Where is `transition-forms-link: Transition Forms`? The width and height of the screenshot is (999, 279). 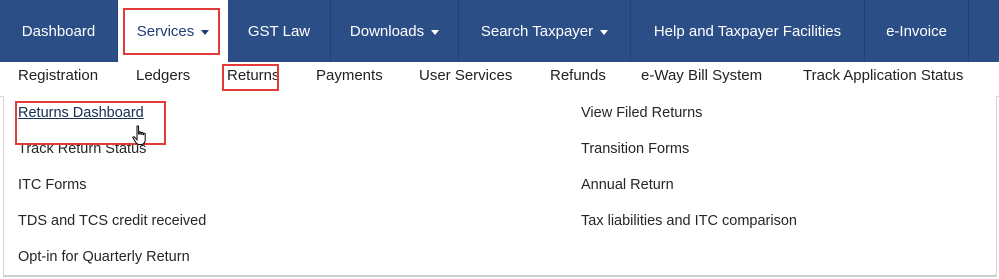
transition-forms-link: Transition Forms is located at coordinates (635, 149).